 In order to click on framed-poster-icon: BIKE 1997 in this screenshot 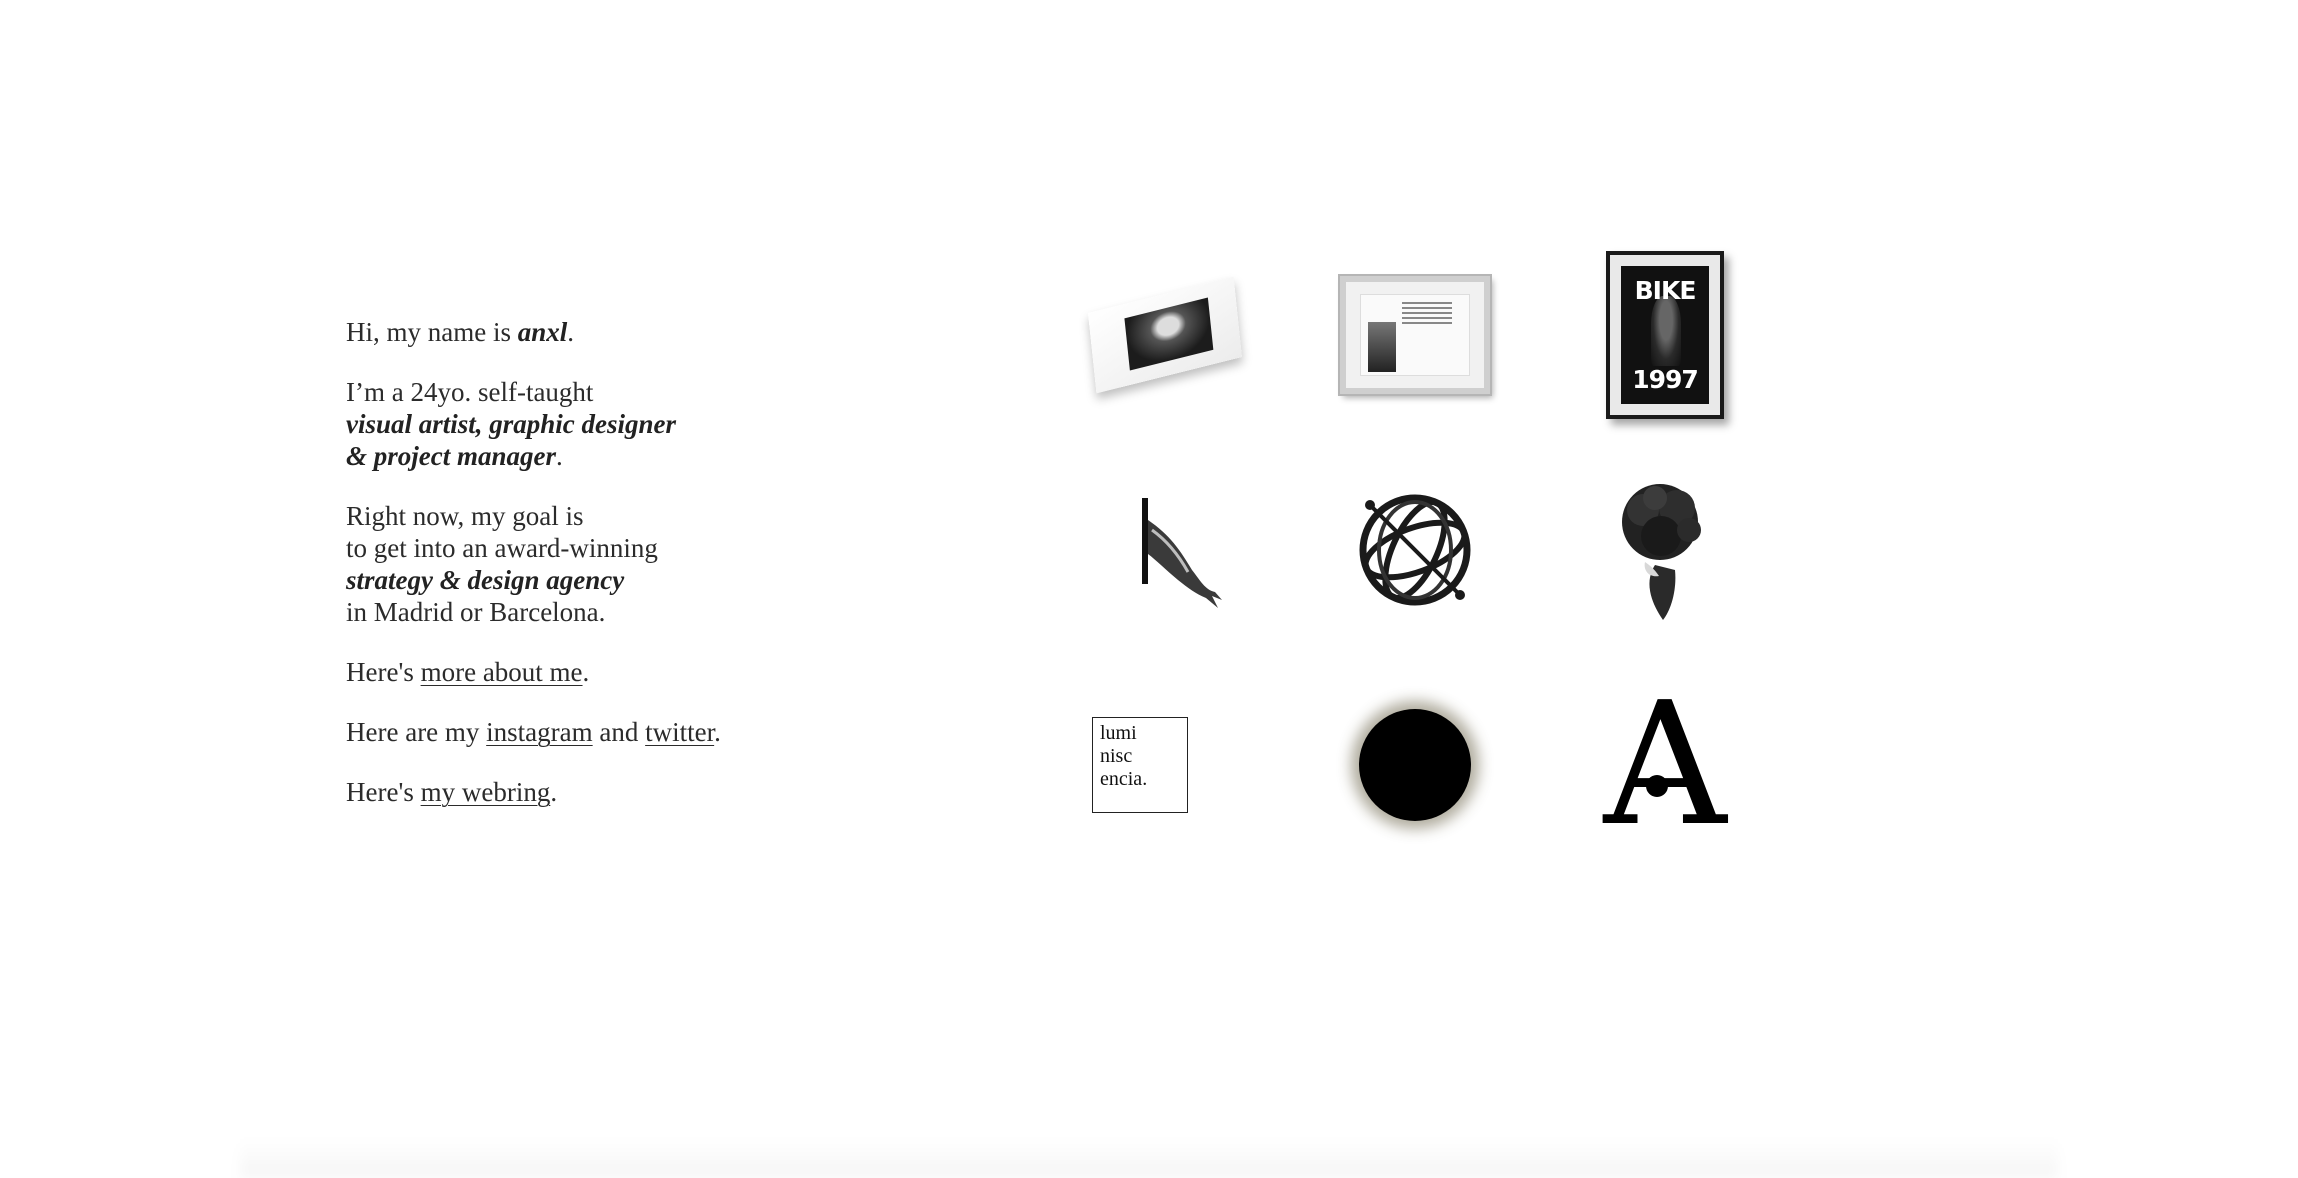, I will do `click(1665, 335)`.